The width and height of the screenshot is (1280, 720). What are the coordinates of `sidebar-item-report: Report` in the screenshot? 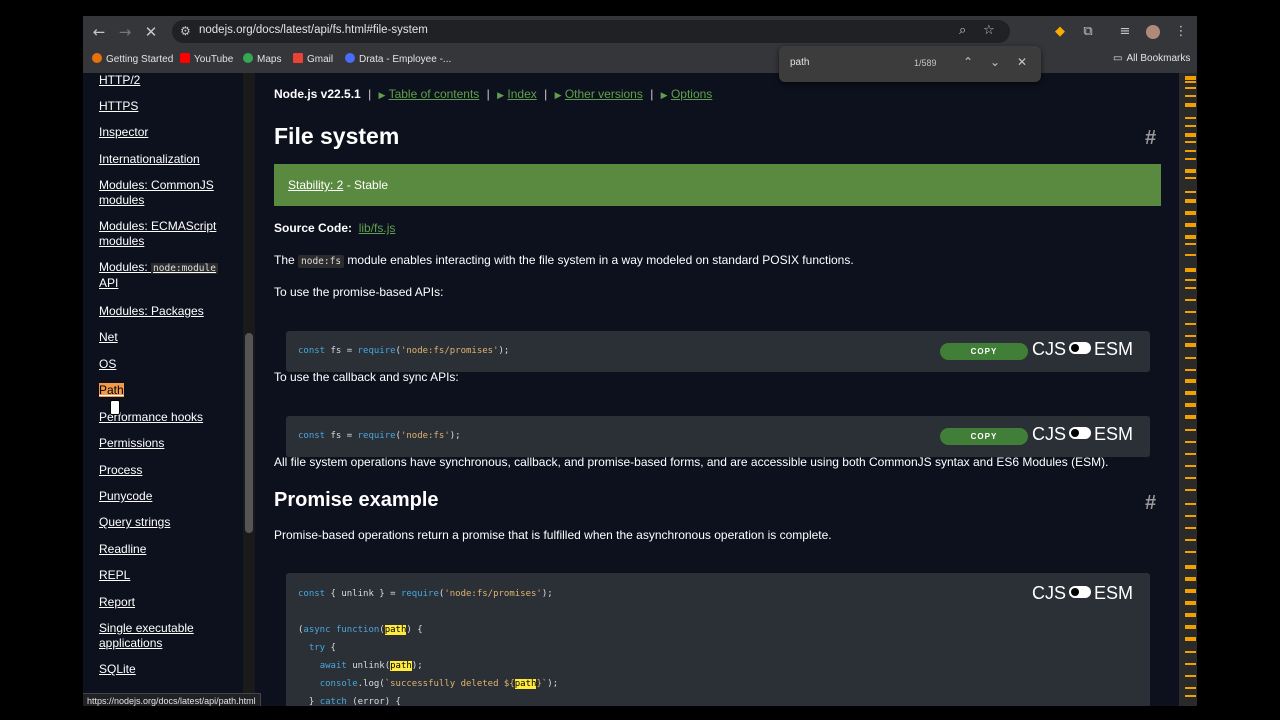 It's located at (164, 602).